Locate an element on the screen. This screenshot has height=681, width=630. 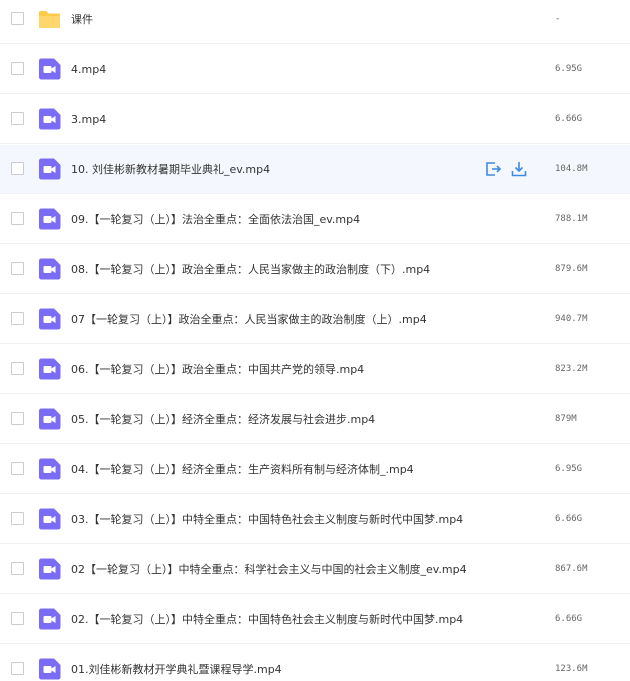
folder-icon is located at coordinates (49, 19).